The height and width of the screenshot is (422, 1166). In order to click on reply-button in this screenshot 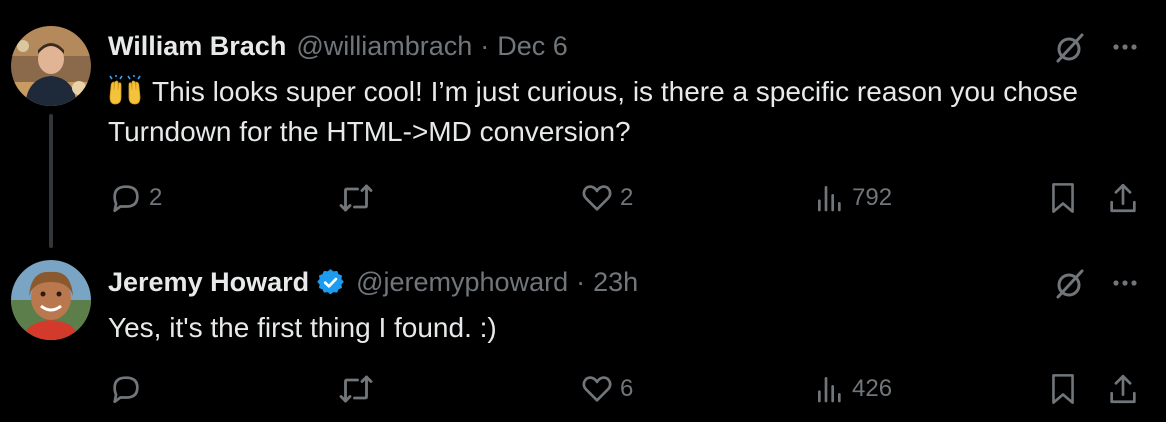, I will do `click(129, 389)`.